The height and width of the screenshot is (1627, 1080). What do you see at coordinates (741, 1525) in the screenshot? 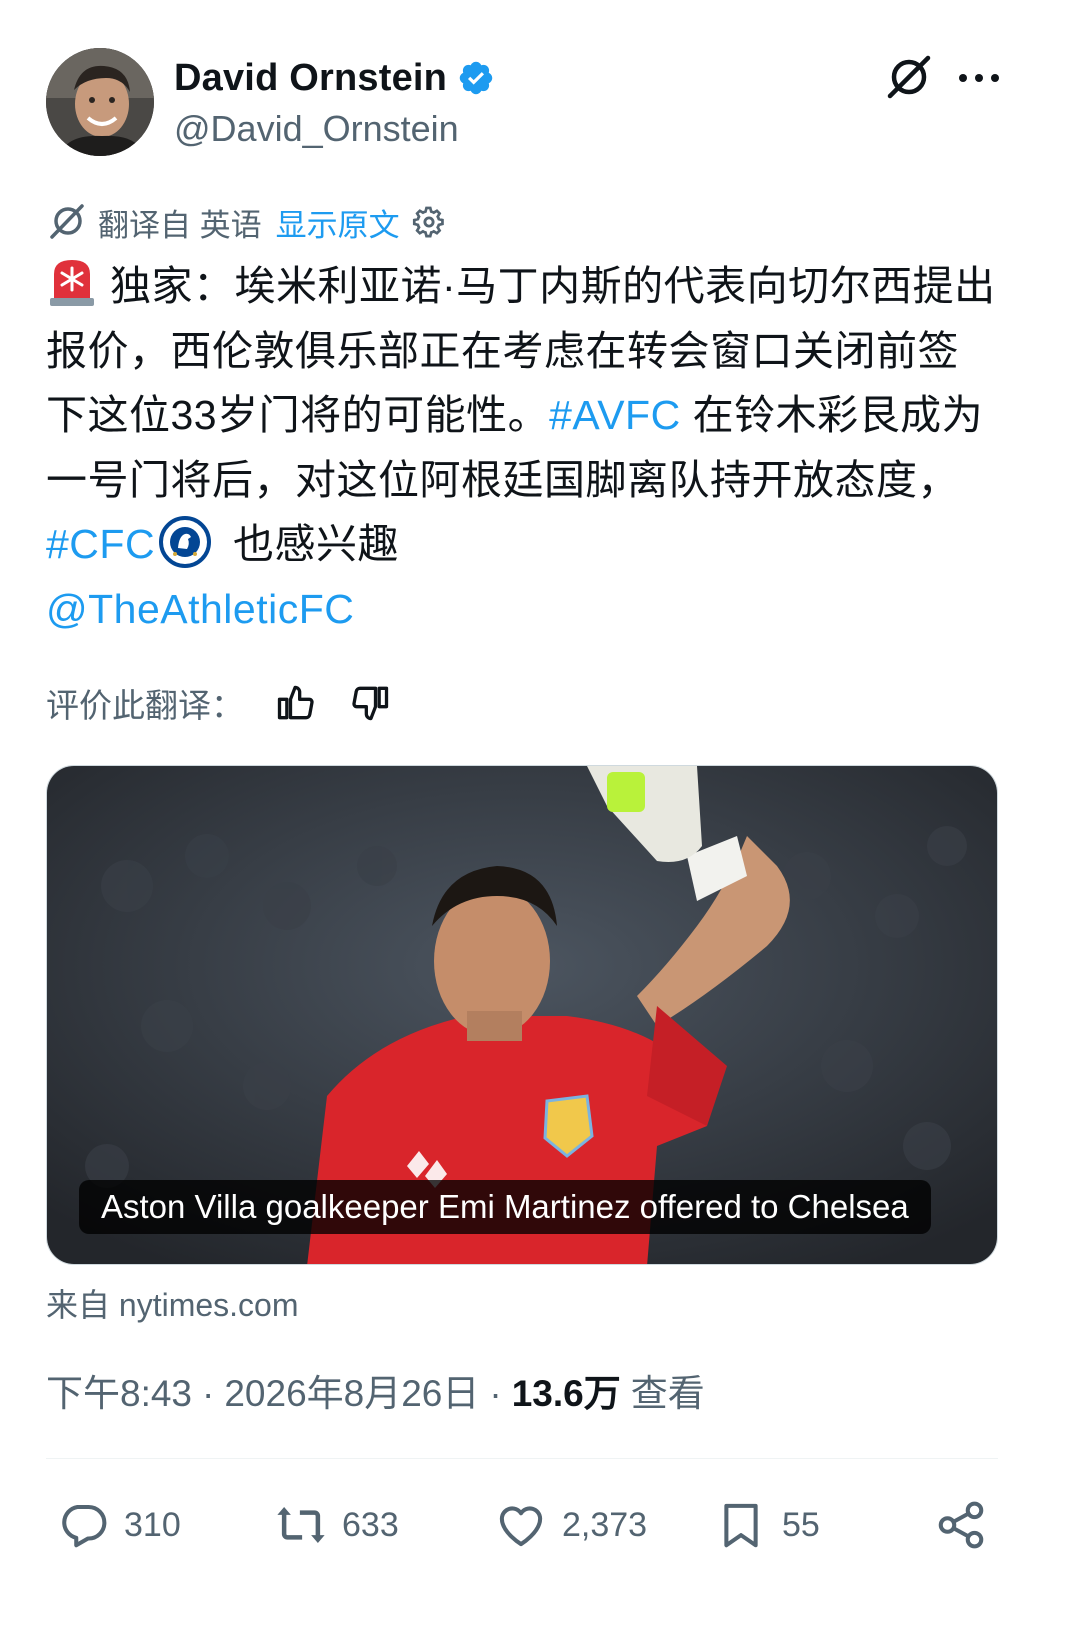
I see `bookmark-icon` at bounding box center [741, 1525].